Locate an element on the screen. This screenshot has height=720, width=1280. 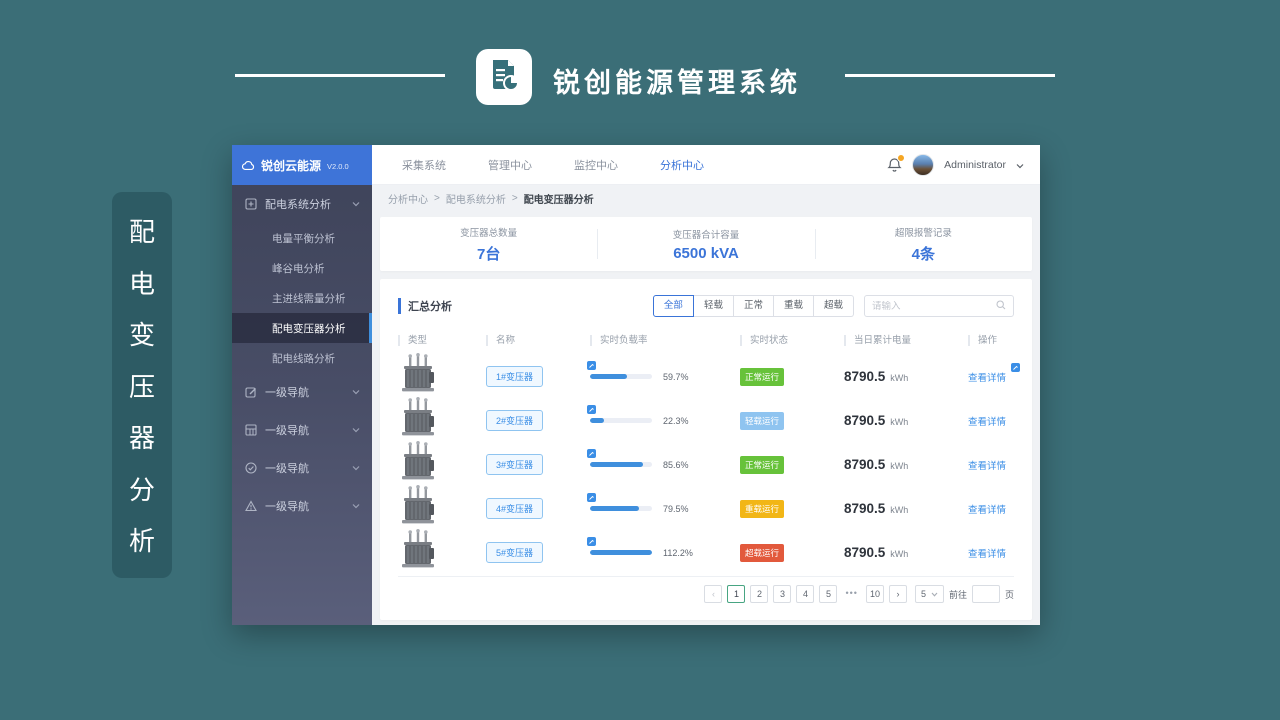
brand-logo is located at coordinates (504, 77).